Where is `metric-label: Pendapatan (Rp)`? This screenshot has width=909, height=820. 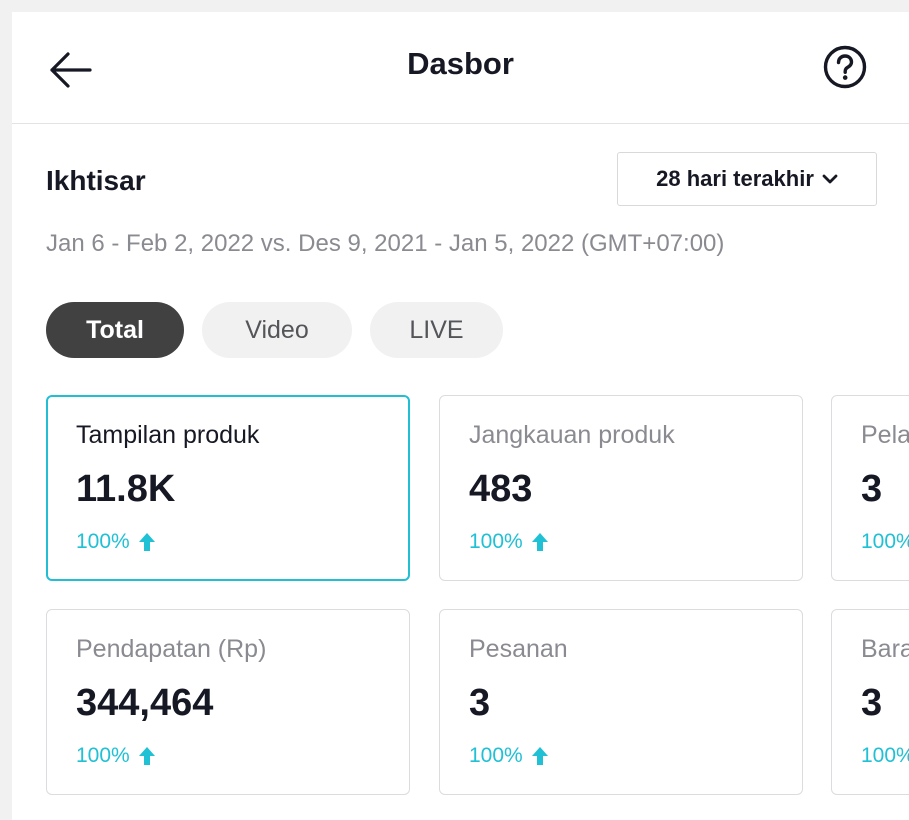 metric-label: Pendapatan (Rp) is located at coordinates (171, 649).